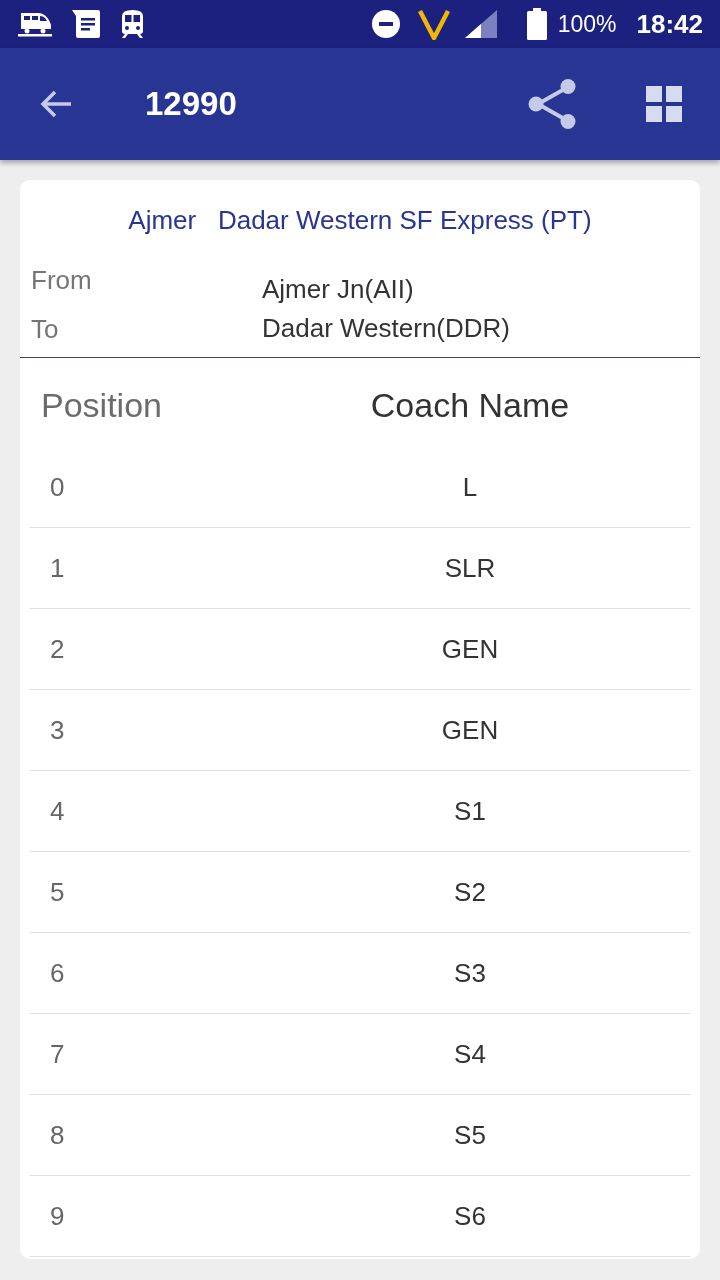 Image resolution: width=720 pixels, height=1280 pixels. What do you see at coordinates (470, 810) in the screenshot?
I see `coach-name: S1` at bounding box center [470, 810].